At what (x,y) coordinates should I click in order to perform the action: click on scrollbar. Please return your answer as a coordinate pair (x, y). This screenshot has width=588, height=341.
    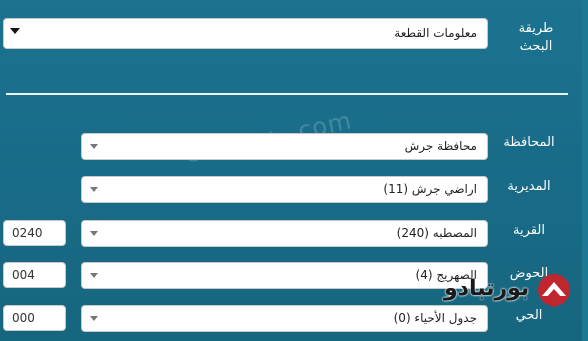
    Looking at the image, I should click on (585, 170).